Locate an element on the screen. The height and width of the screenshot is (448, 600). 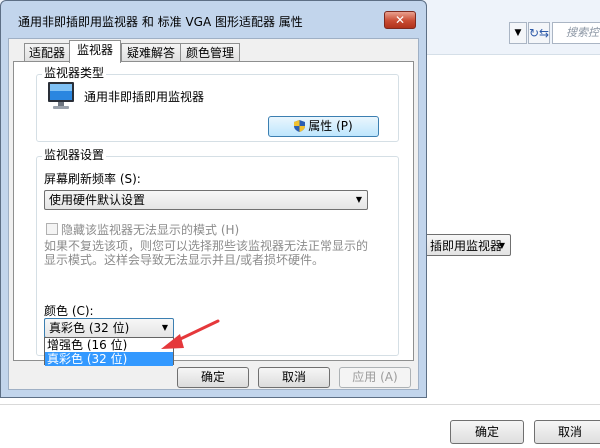
color-depth-value: 真彩色 (32 位) is located at coordinates (89, 328).